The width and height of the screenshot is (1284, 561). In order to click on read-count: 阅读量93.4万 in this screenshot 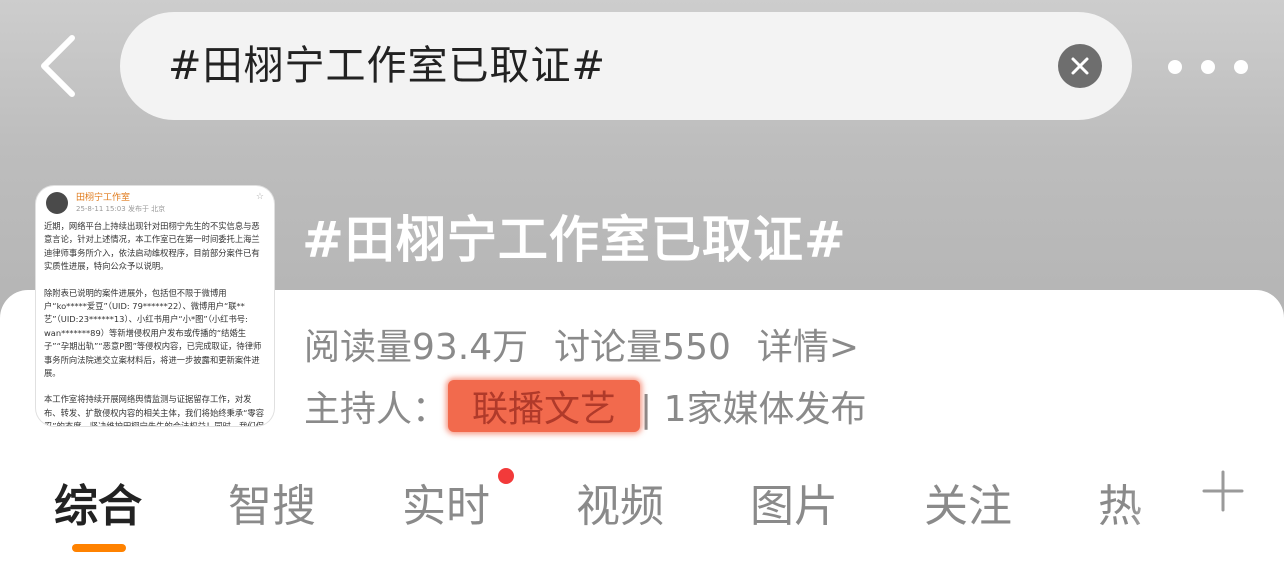, I will do `click(416, 347)`.